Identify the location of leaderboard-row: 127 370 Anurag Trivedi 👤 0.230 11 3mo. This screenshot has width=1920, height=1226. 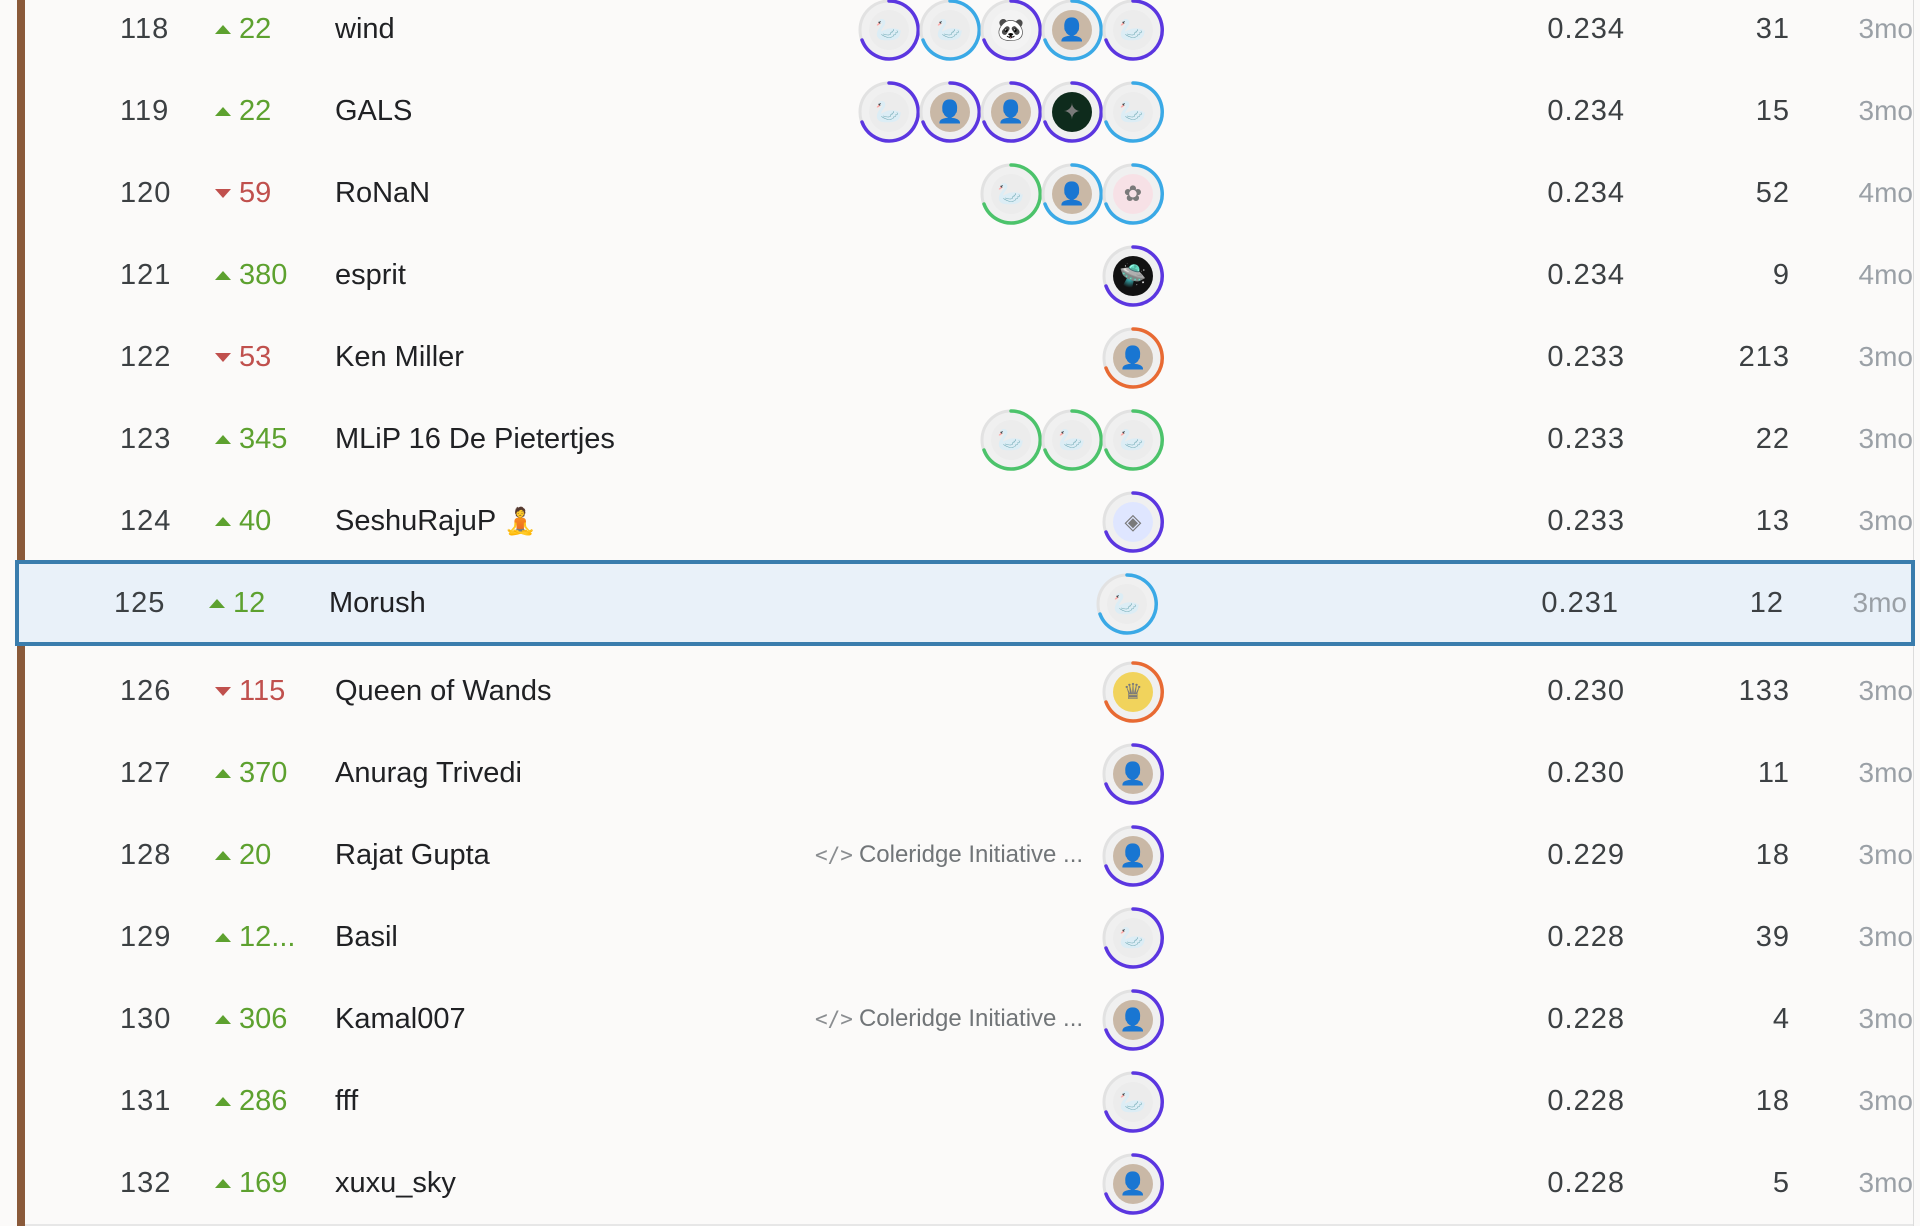
(969, 774).